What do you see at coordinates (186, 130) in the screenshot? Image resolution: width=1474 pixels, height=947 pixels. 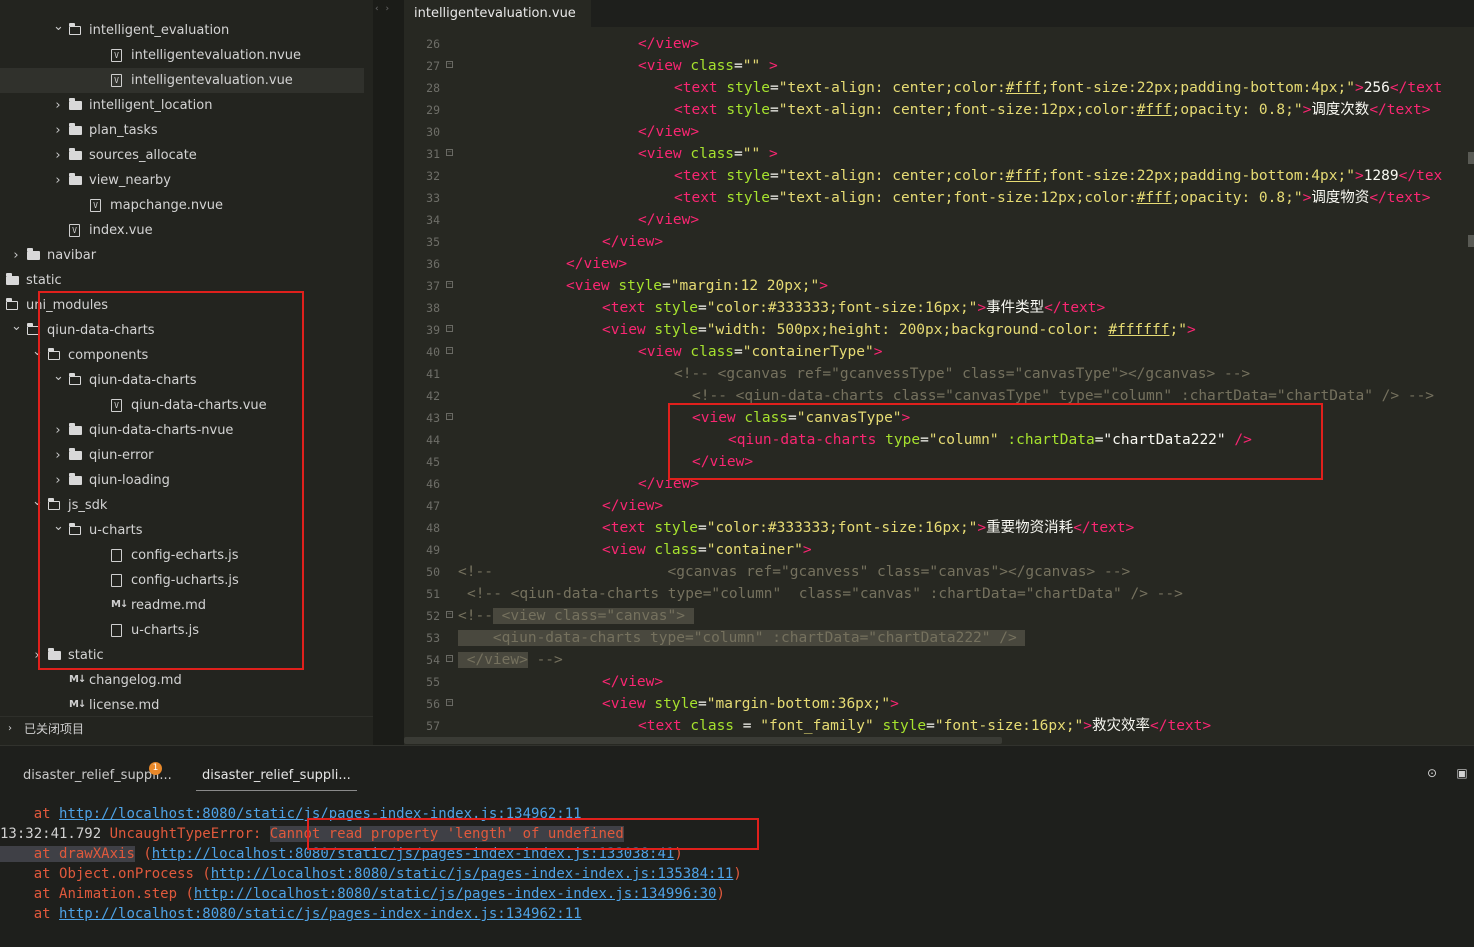 I see `tree-item: › plan_tasks` at bounding box center [186, 130].